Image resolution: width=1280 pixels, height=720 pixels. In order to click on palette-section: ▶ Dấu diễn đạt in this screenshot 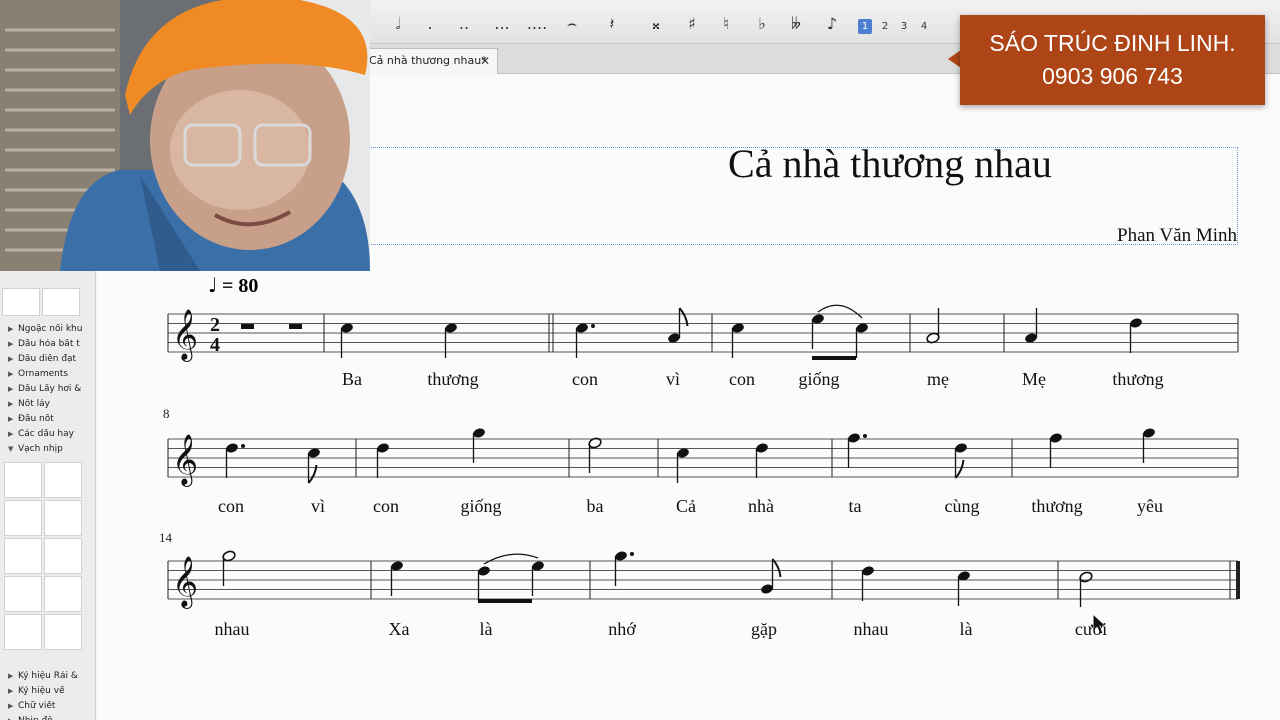, I will do `click(47, 359)`.